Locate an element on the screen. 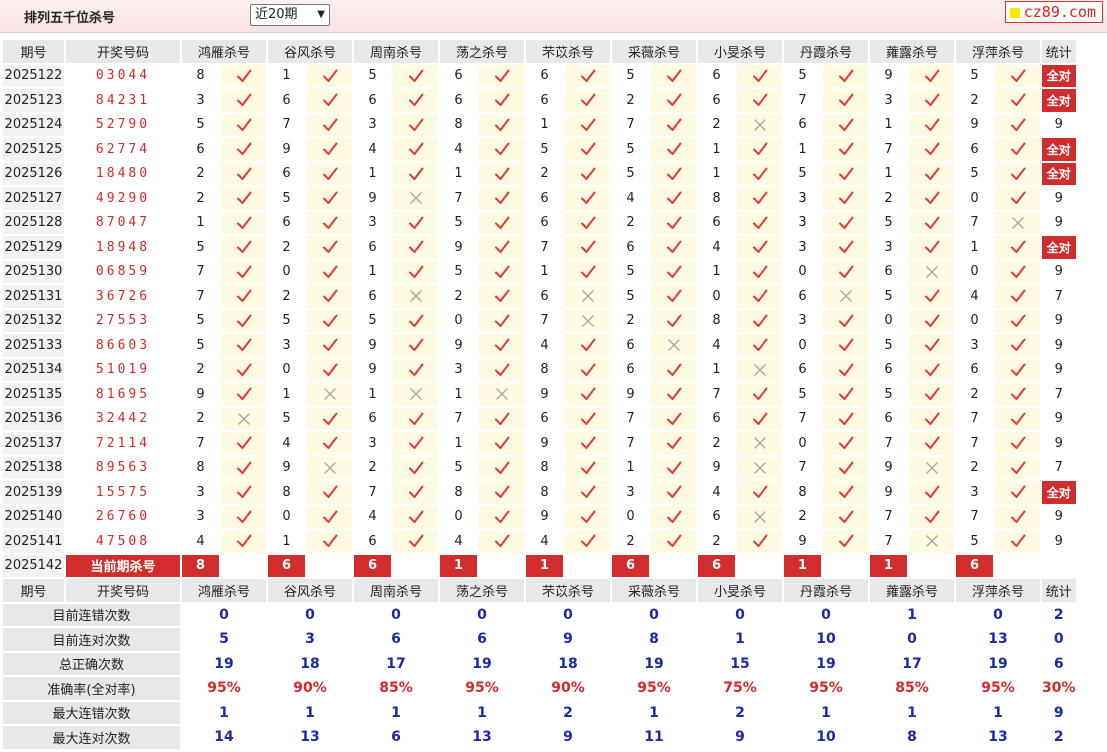 This screenshot has width=1107, height=752. draw-number-cell: 72114 is located at coordinates (123, 443).